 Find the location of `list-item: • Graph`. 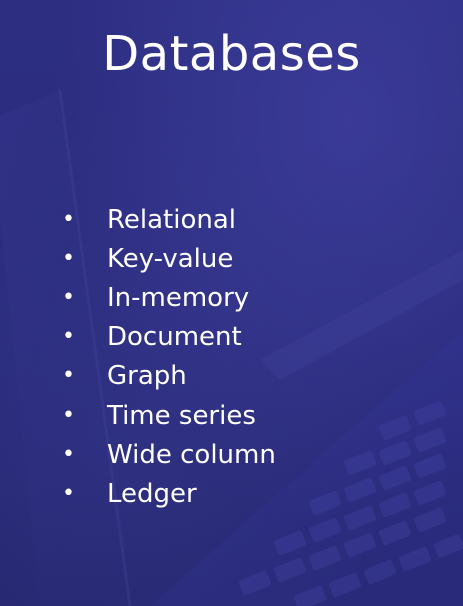

list-item: • Graph is located at coordinates (169, 376).